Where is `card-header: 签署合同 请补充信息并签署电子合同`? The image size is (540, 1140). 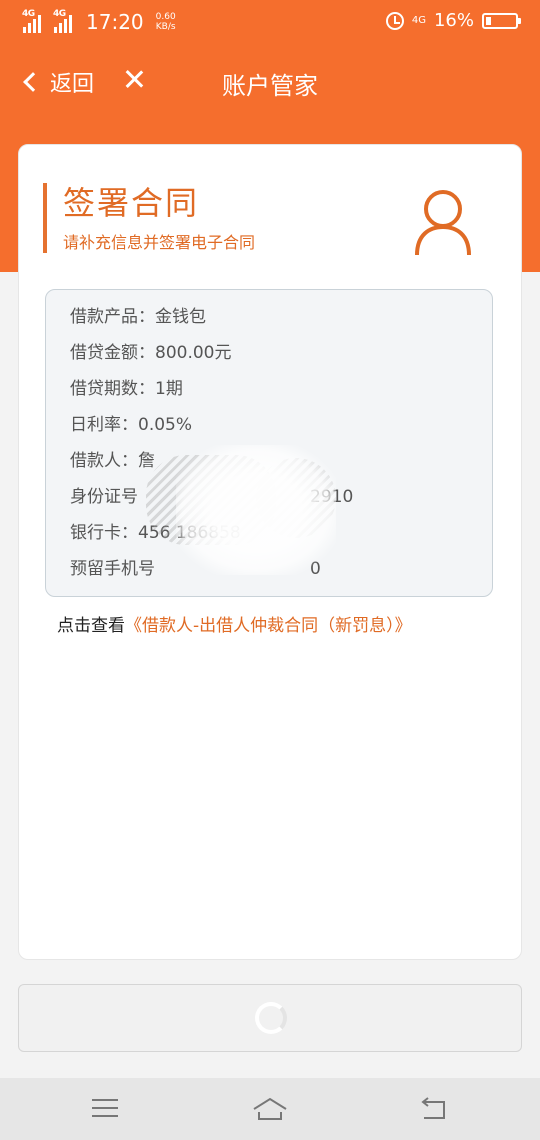
card-header: 签署合同 请补充信息并签署电子合同 is located at coordinates (149, 218).